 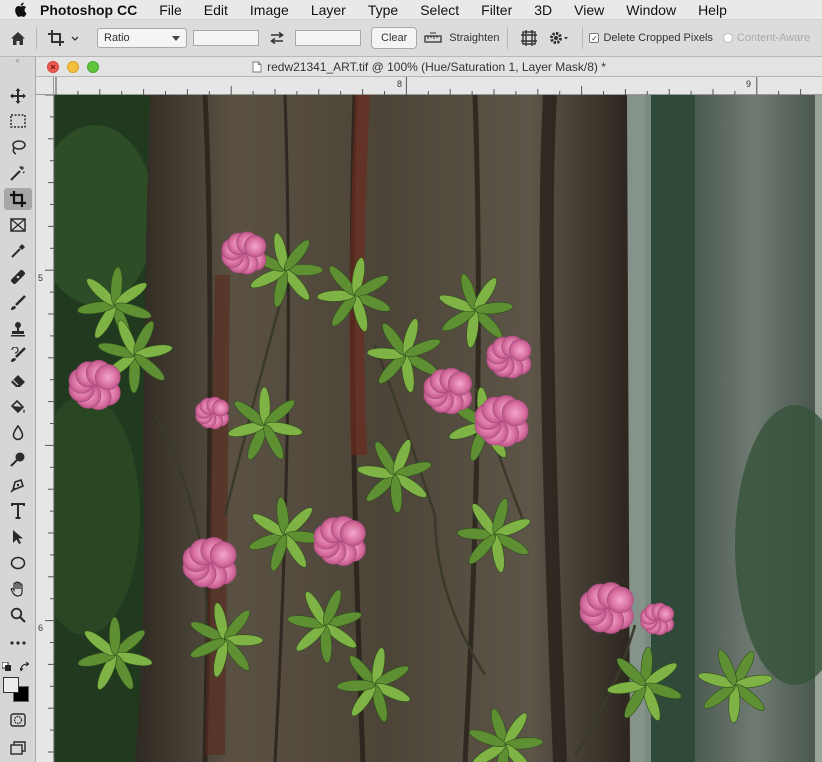 I want to click on marquee-tool-icon, so click(x=18, y=121).